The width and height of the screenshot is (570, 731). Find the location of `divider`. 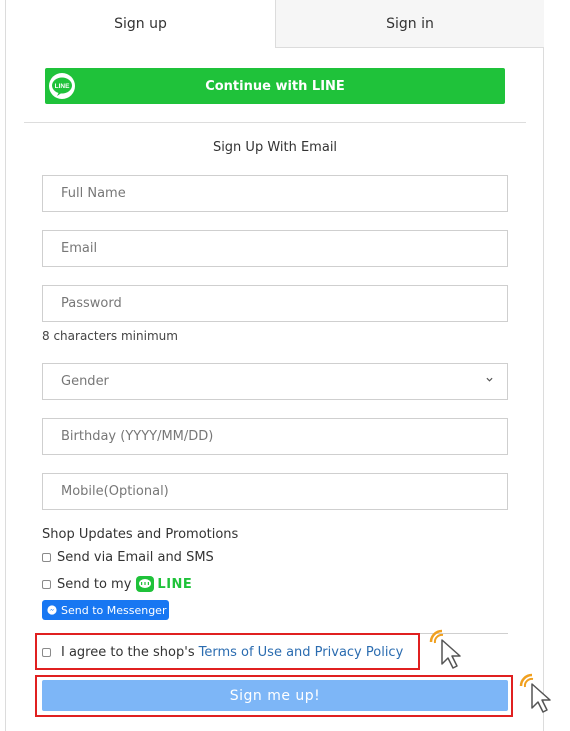

divider is located at coordinates (275, 122).